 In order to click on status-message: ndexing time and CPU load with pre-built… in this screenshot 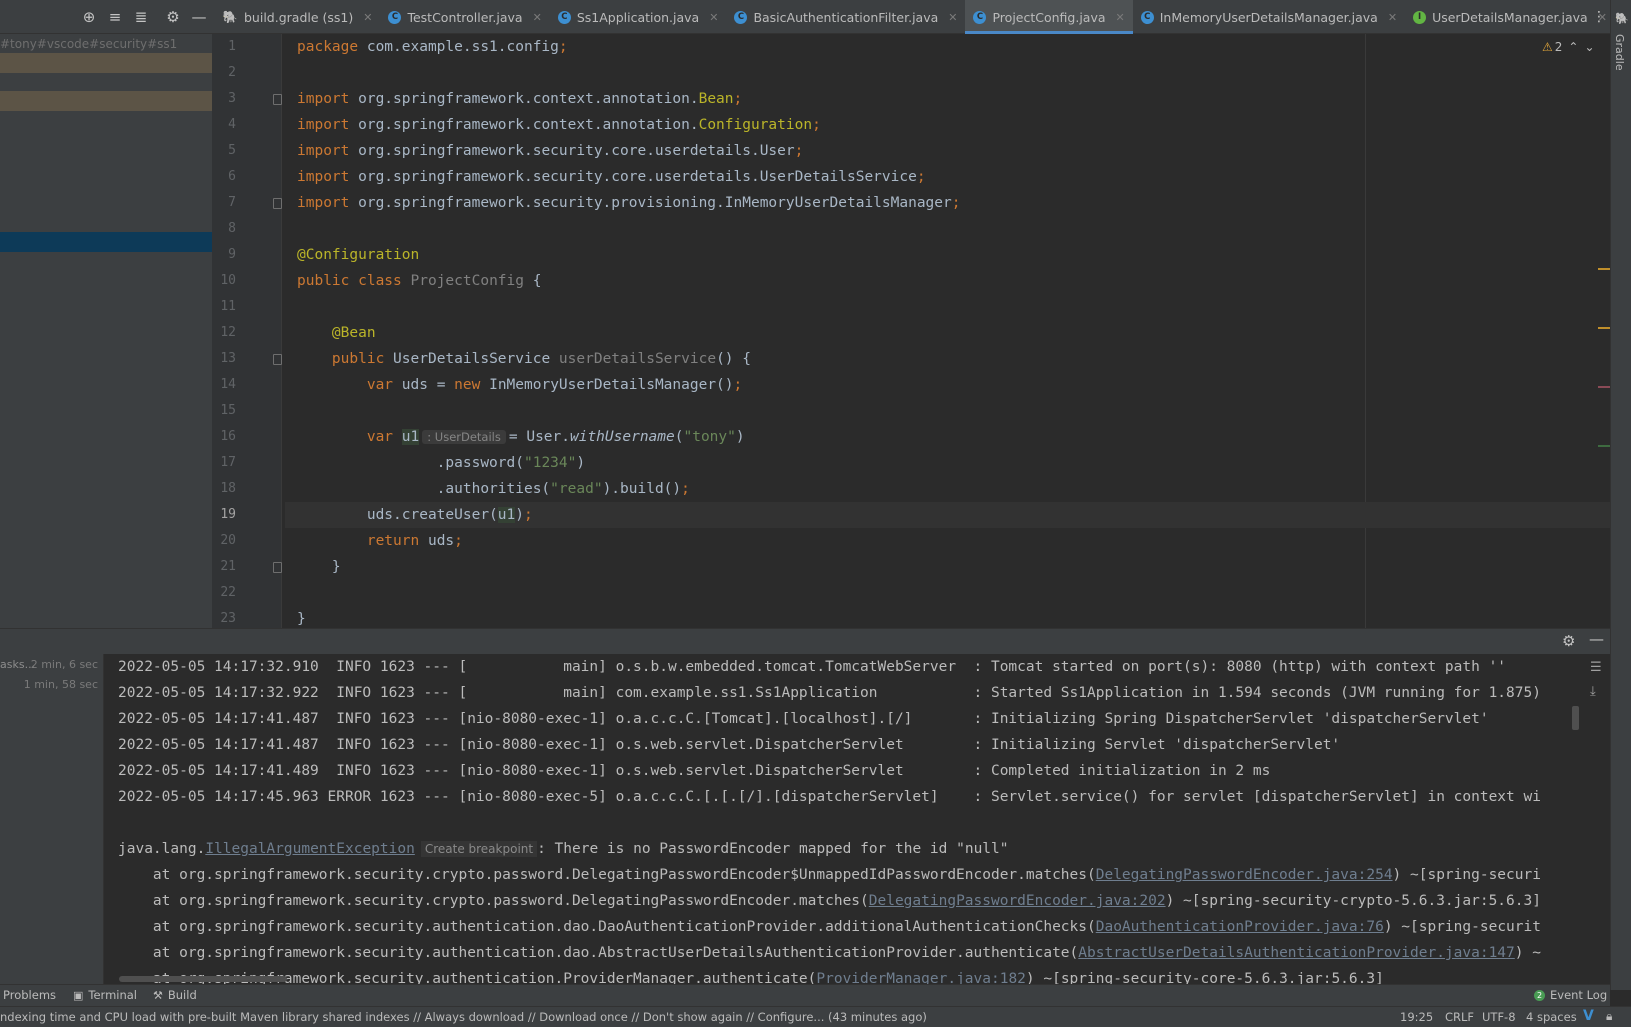, I will do `click(463, 1017)`.